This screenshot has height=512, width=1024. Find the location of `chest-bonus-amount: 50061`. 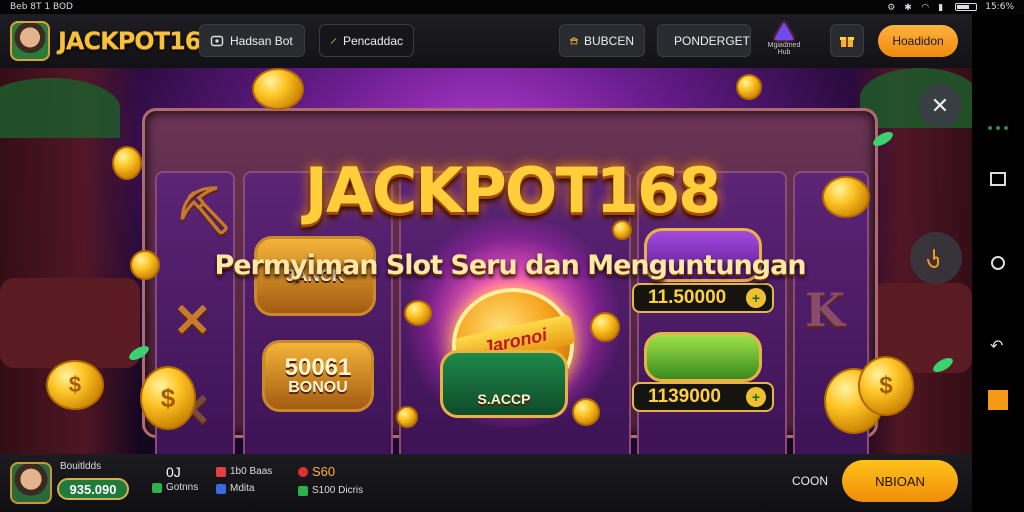

chest-bonus-amount: 50061 is located at coordinates (318, 367).